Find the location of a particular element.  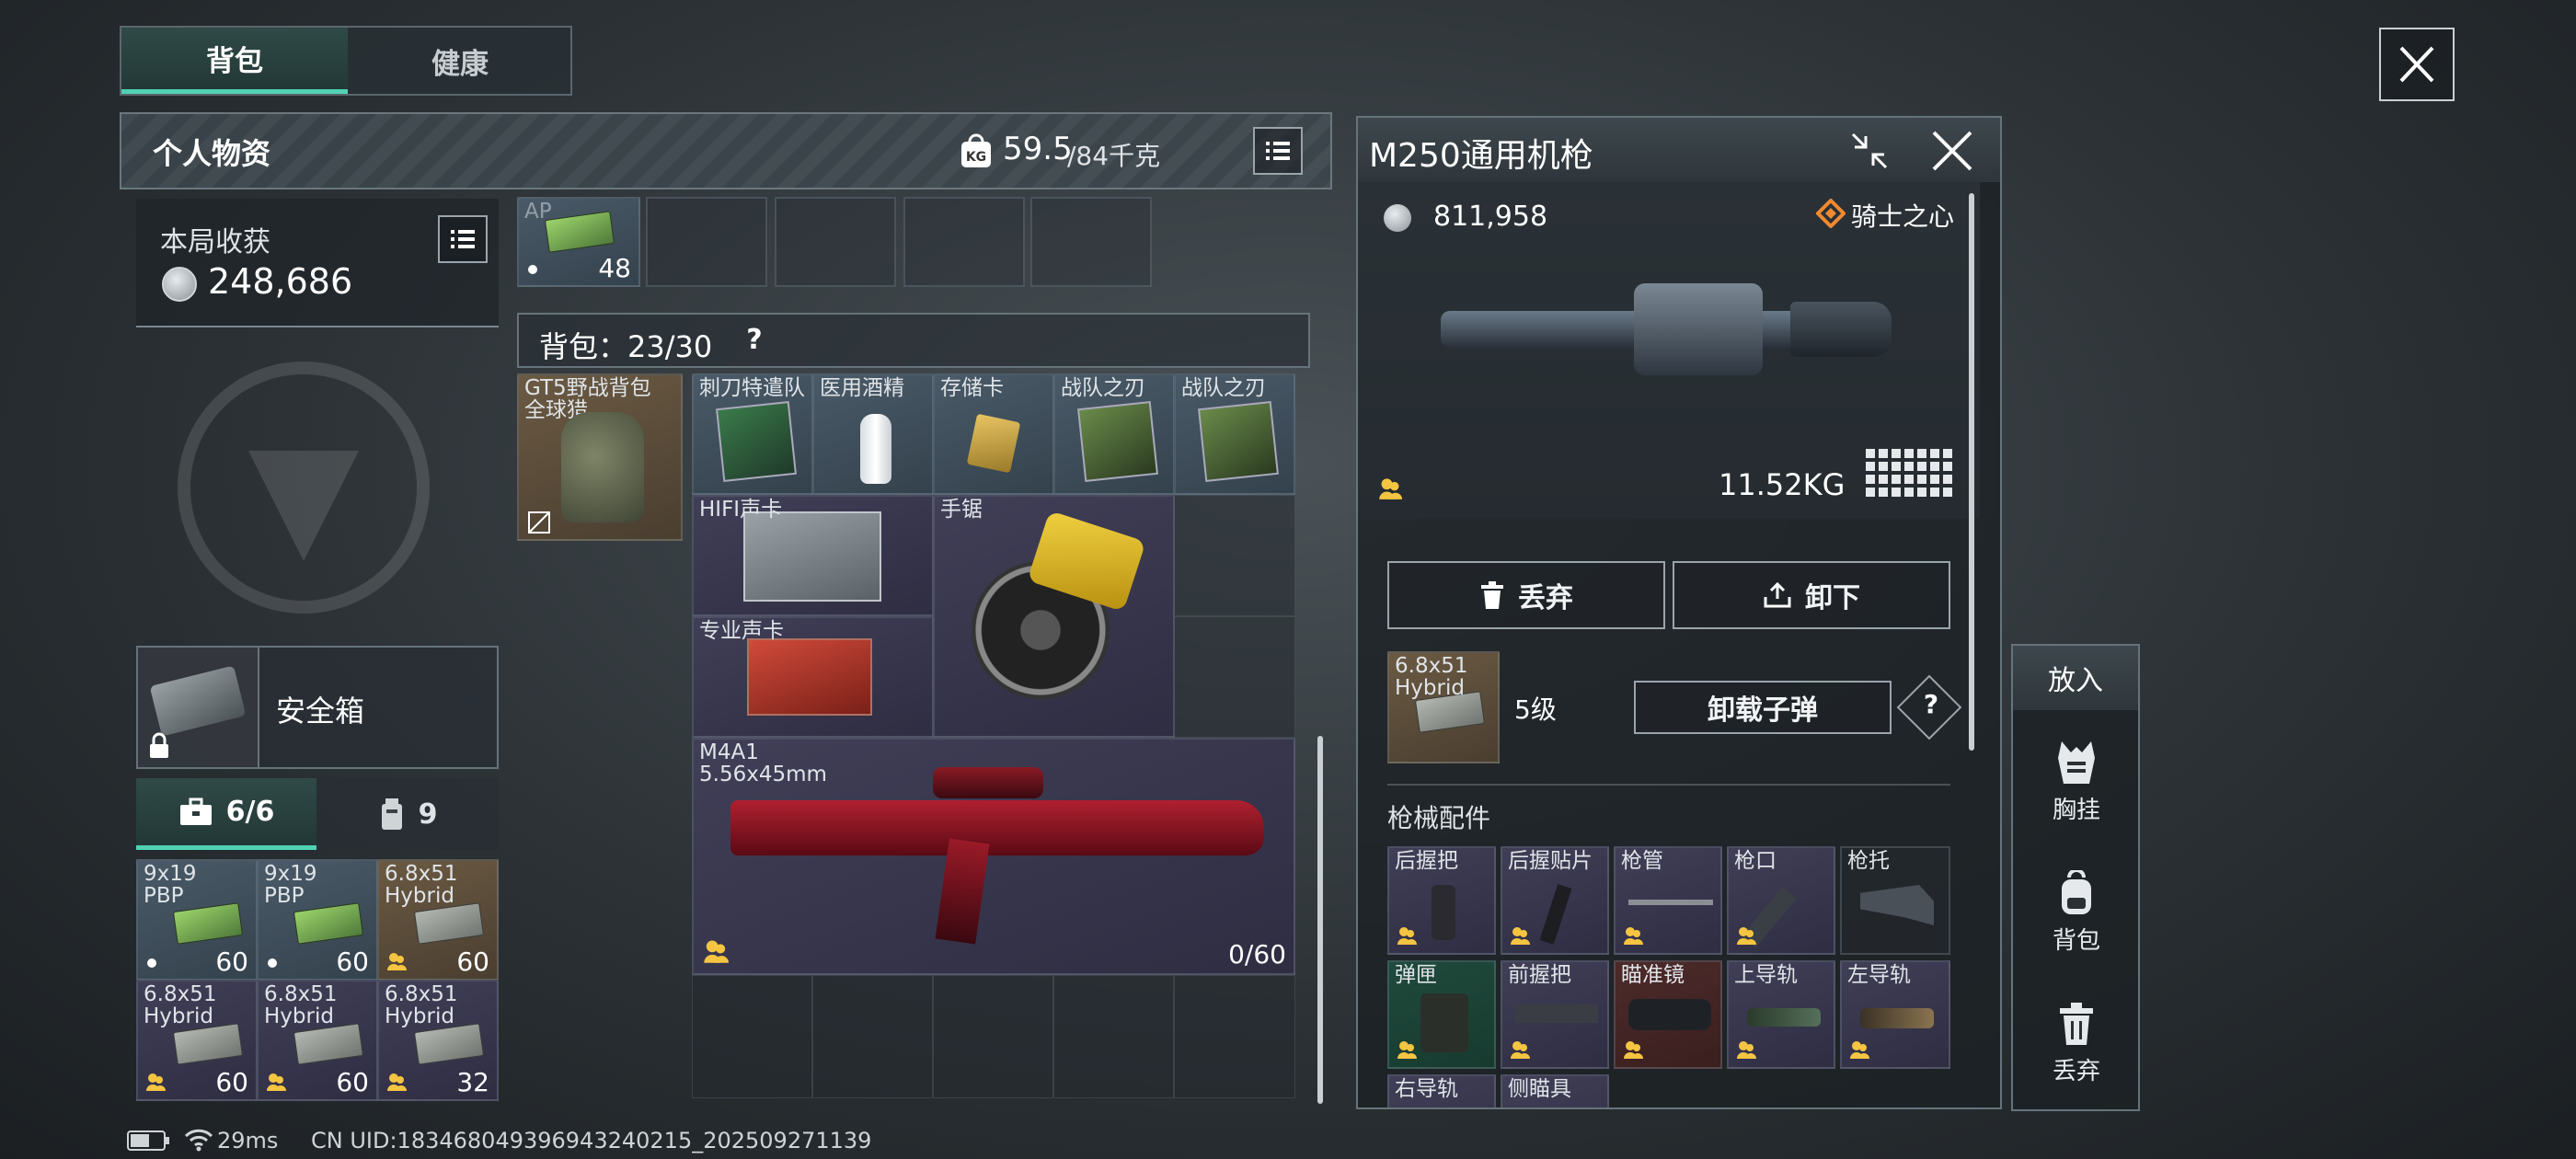

attachment-label: 瞄准镜 is located at coordinates (1653, 975).